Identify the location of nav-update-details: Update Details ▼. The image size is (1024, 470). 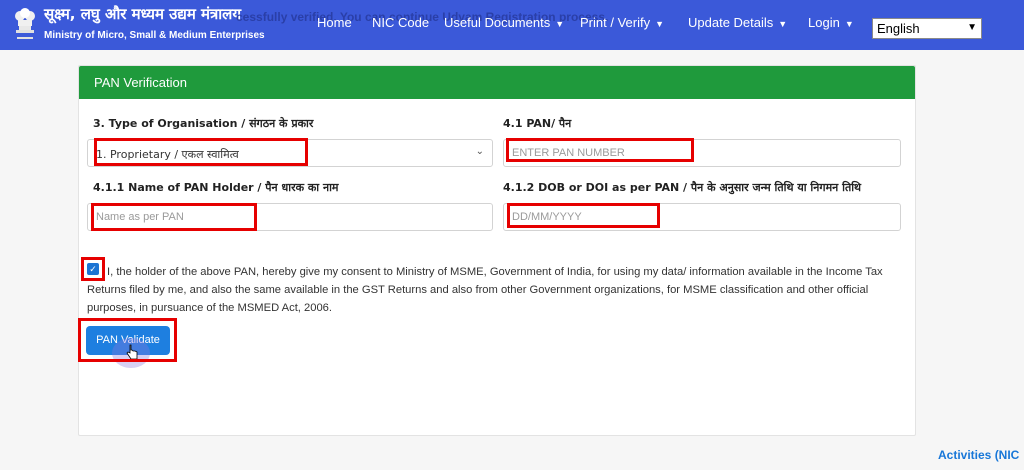
(737, 22).